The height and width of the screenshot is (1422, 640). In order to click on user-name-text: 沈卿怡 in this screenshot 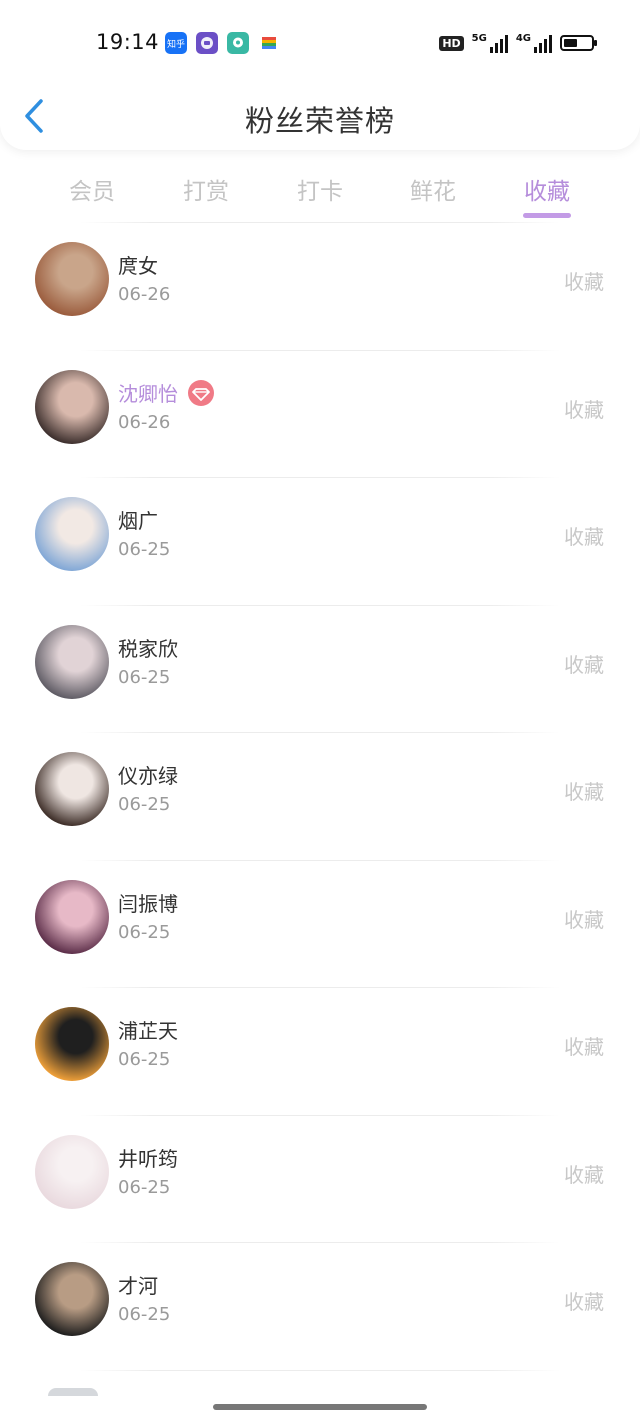, I will do `click(148, 393)`.